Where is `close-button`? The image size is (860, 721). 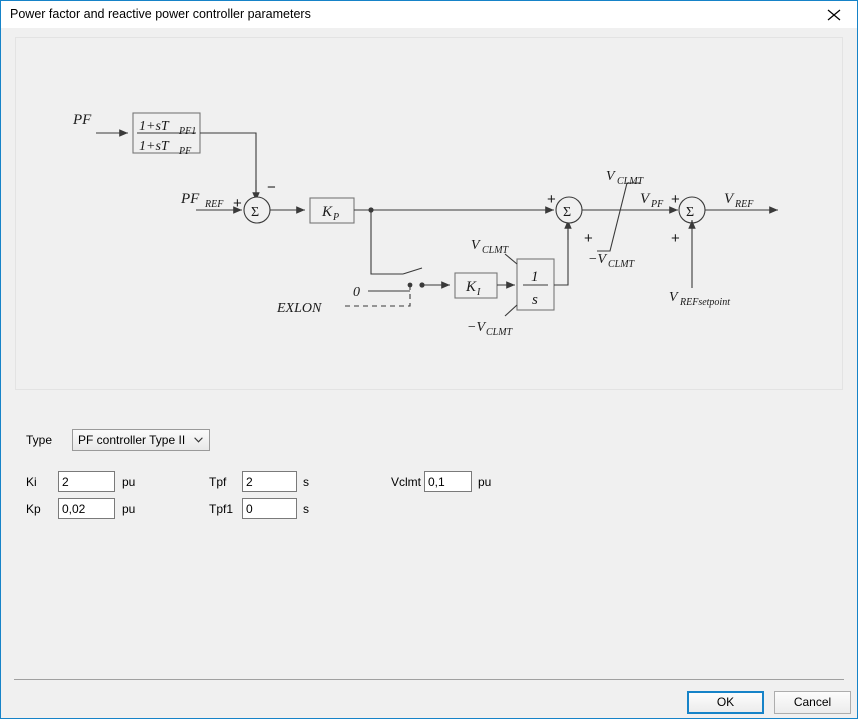
close-button is located at coordinates (834, 14).